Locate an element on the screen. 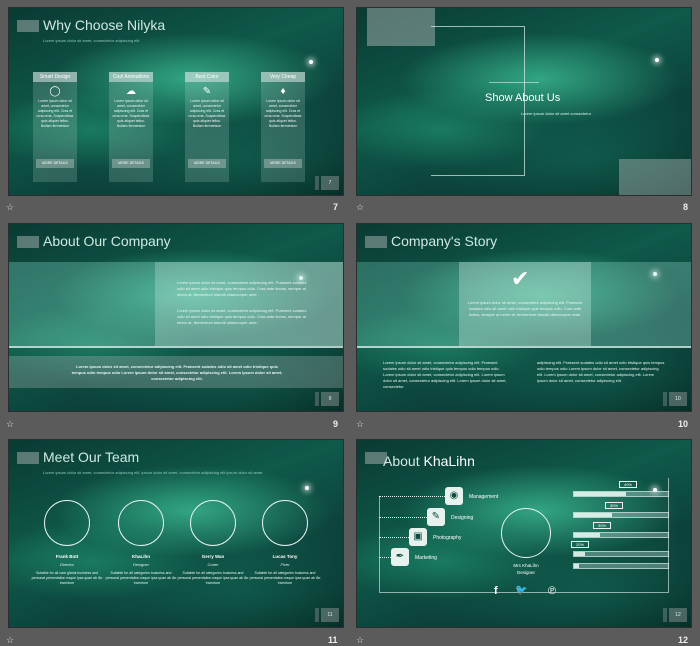 Image resolution: width=700 pixels, height=646 pixels. card-heading: Smart Design is located at coordinates (55, 77).